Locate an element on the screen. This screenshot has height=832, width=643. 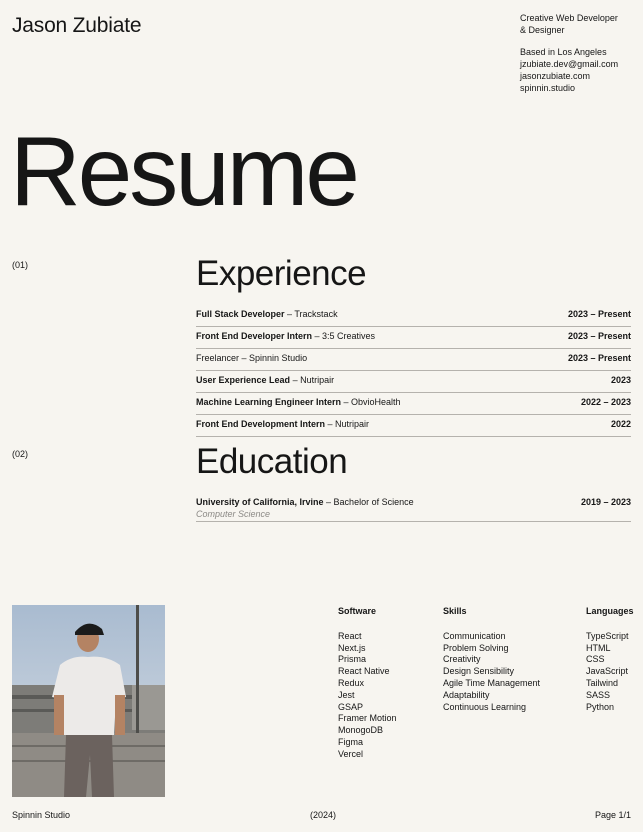
footer-studio: Spinnin Studio is located at coordinates (41, 815).